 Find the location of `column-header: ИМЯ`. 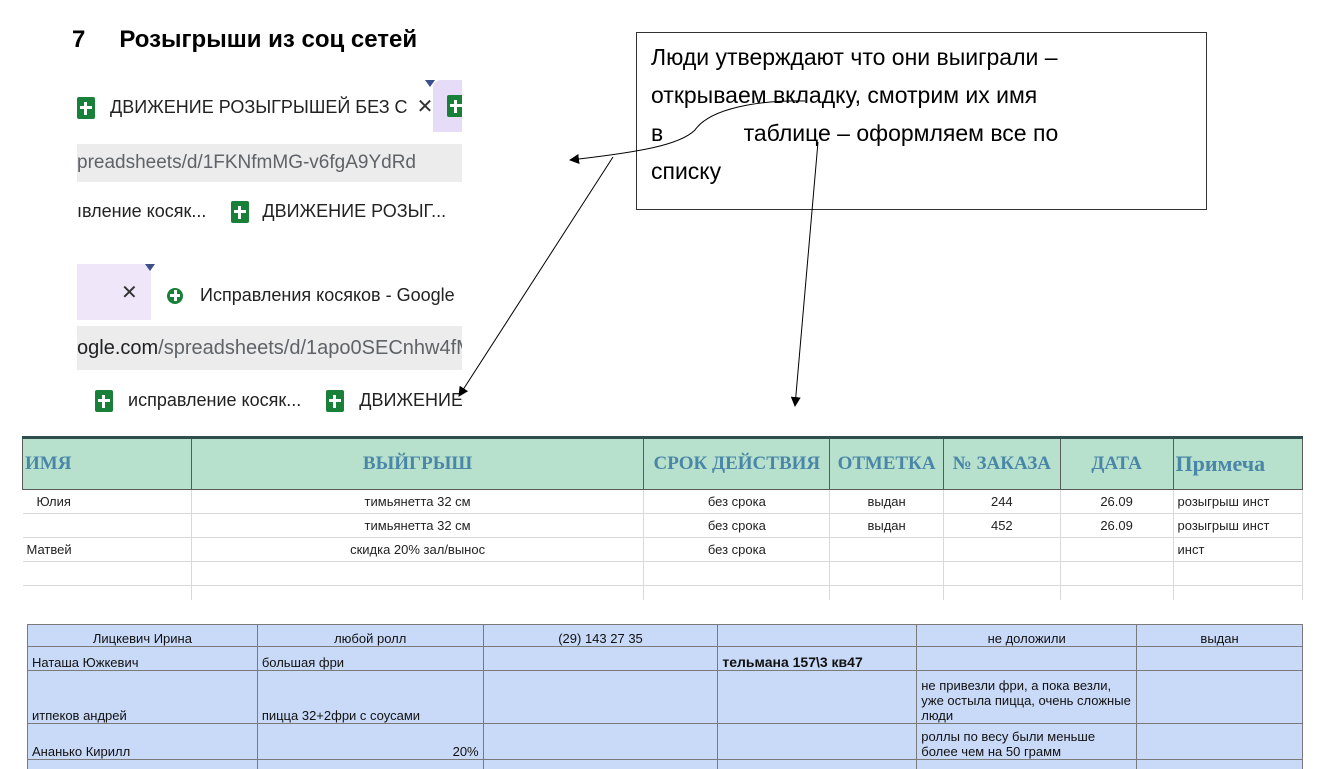

column-header: ИМЯ is located at coordinates (107, 463).